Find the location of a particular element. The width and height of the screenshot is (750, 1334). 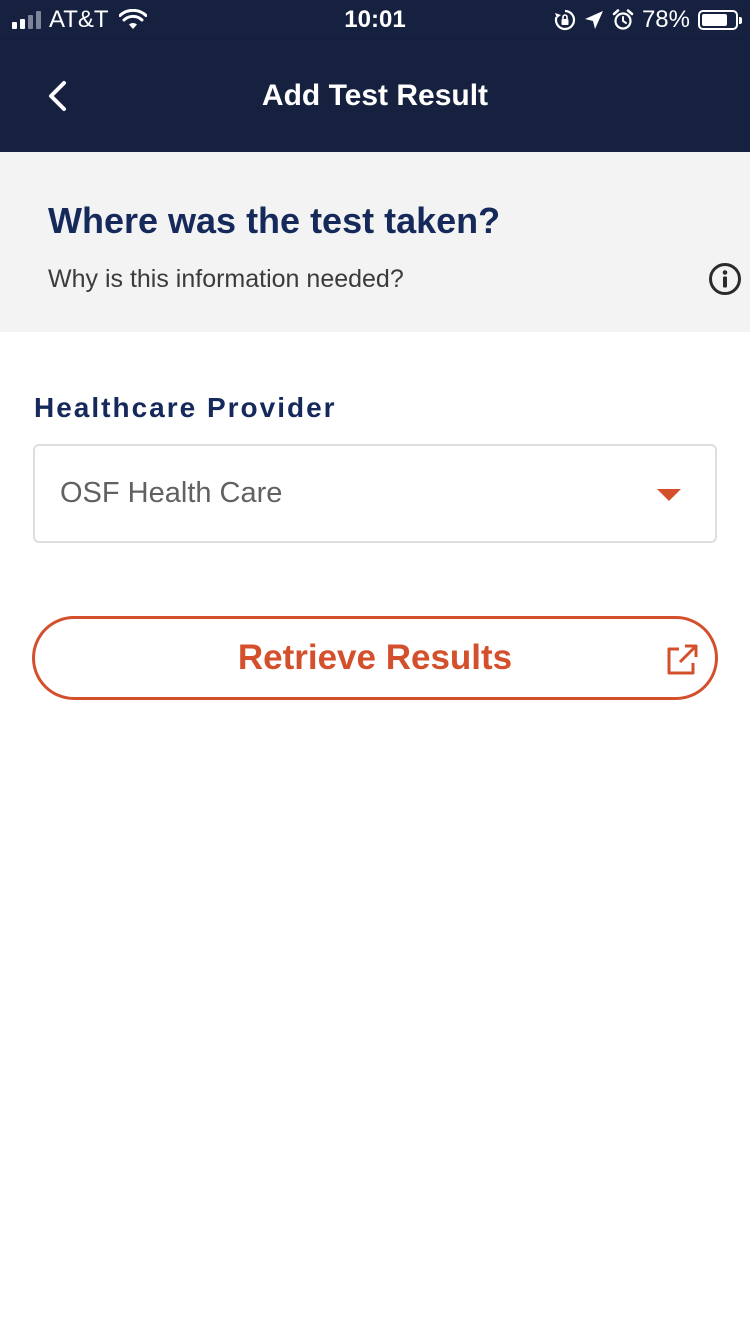

battery-percent: 78% is located at coordinates (665, 19).